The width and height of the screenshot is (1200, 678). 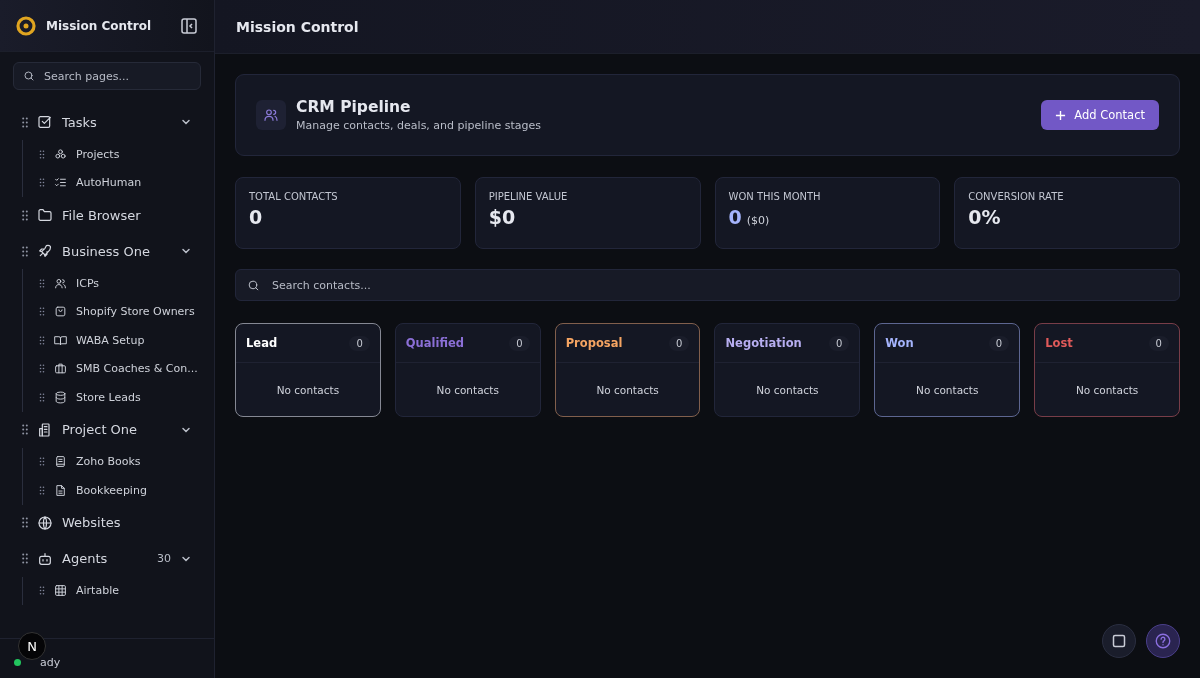 I want to click on stage-column: Qualified 0 No contacts, so click(x=467, y=370).